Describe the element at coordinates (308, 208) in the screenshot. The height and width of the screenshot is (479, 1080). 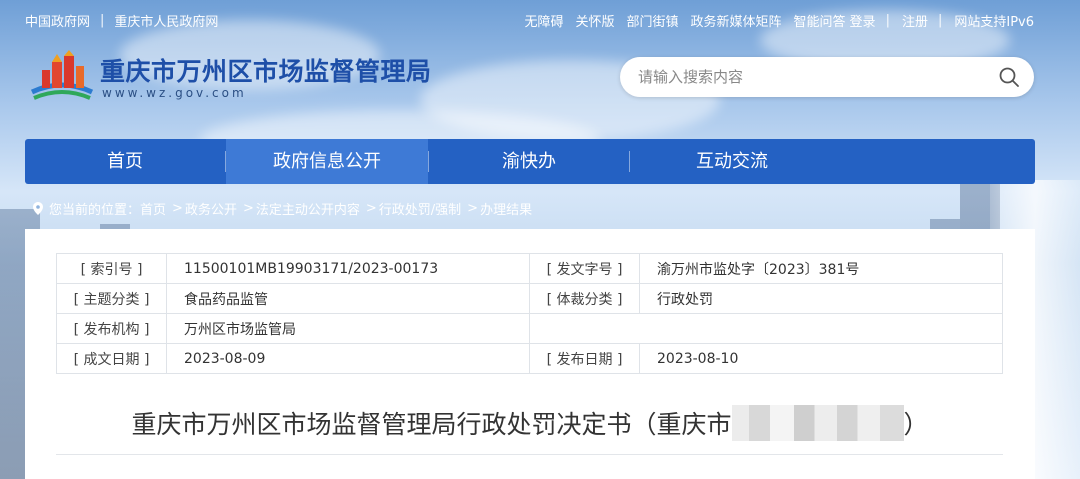
I see `breadcrumb-statutory-content: 法定主动公开内容` at that location.